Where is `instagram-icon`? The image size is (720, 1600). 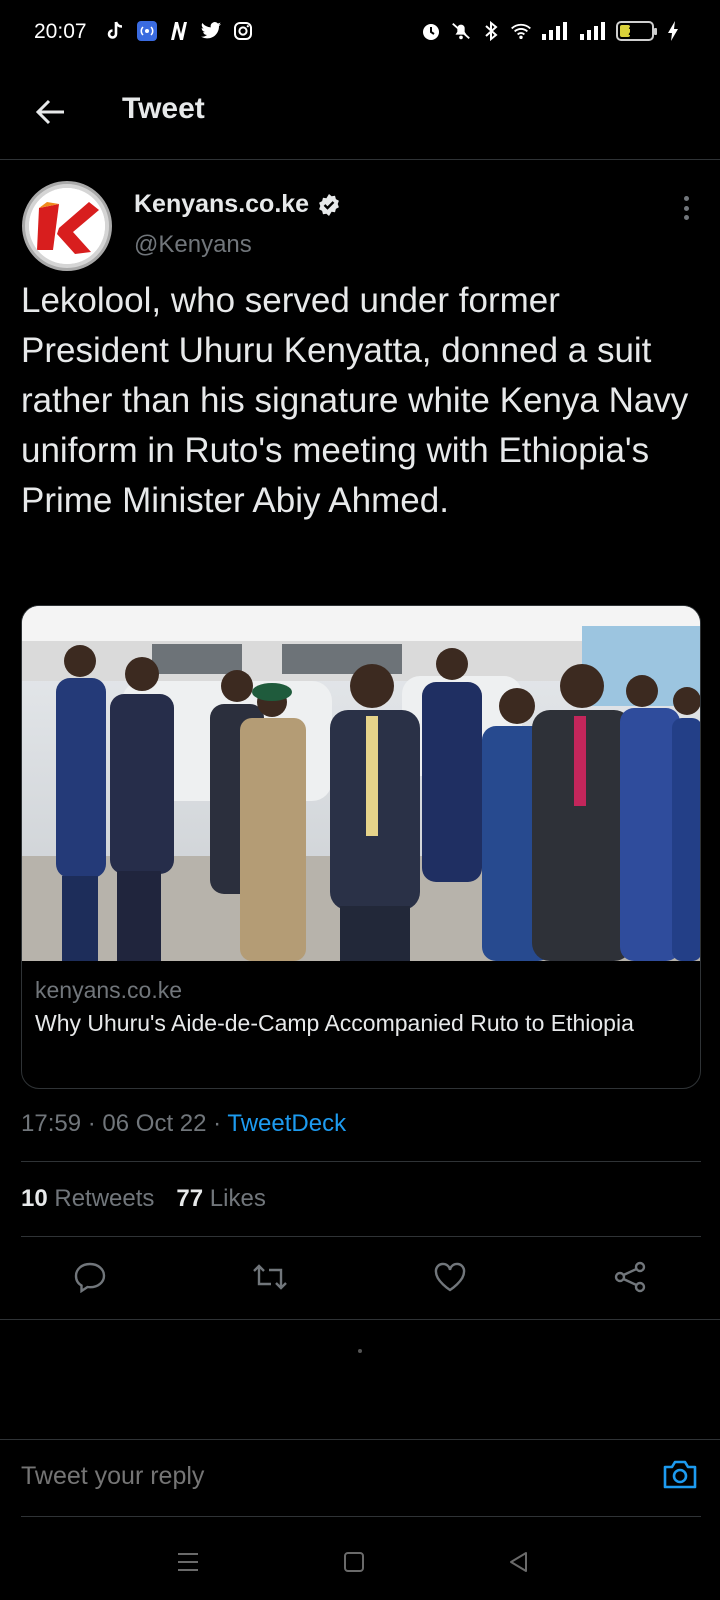 instagram-icon is located at coordinates (243, 31).